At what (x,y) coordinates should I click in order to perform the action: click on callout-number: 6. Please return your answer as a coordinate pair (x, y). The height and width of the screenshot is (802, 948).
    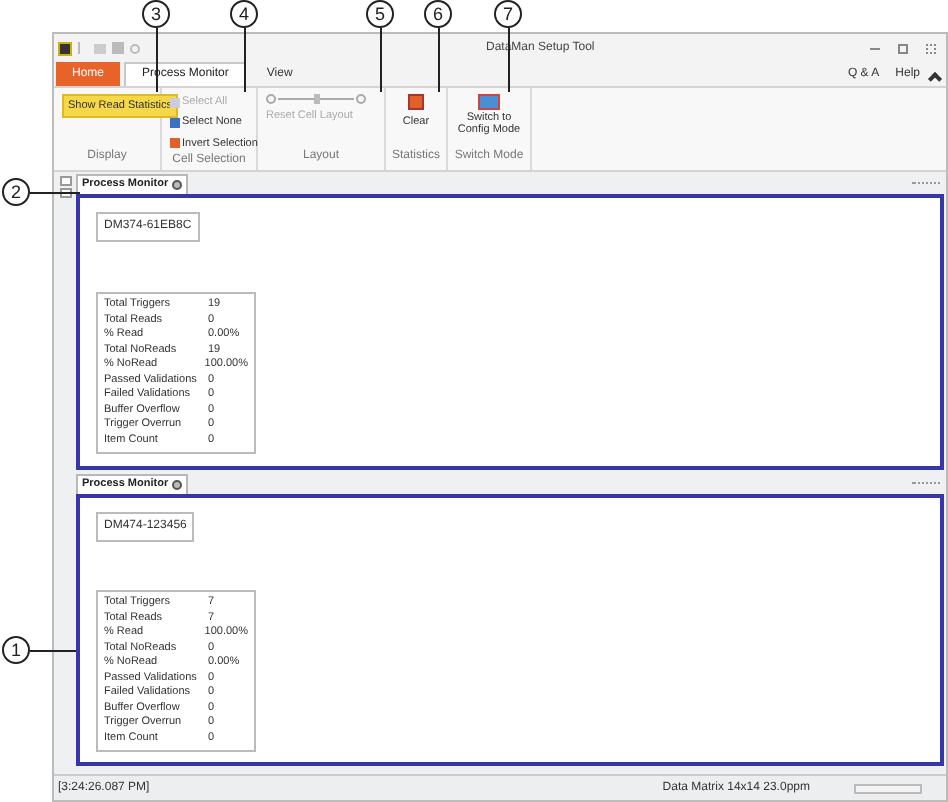
    Looking at the image, I should click on (438, 14).